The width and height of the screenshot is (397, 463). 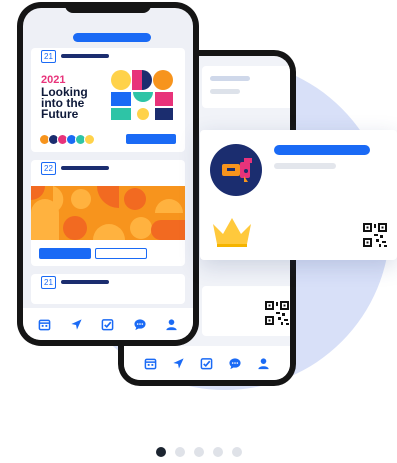 What do you see at coordinates (112, 37) in the screenshot?
I see `app-header-bar` at bounding box center [112, 37].